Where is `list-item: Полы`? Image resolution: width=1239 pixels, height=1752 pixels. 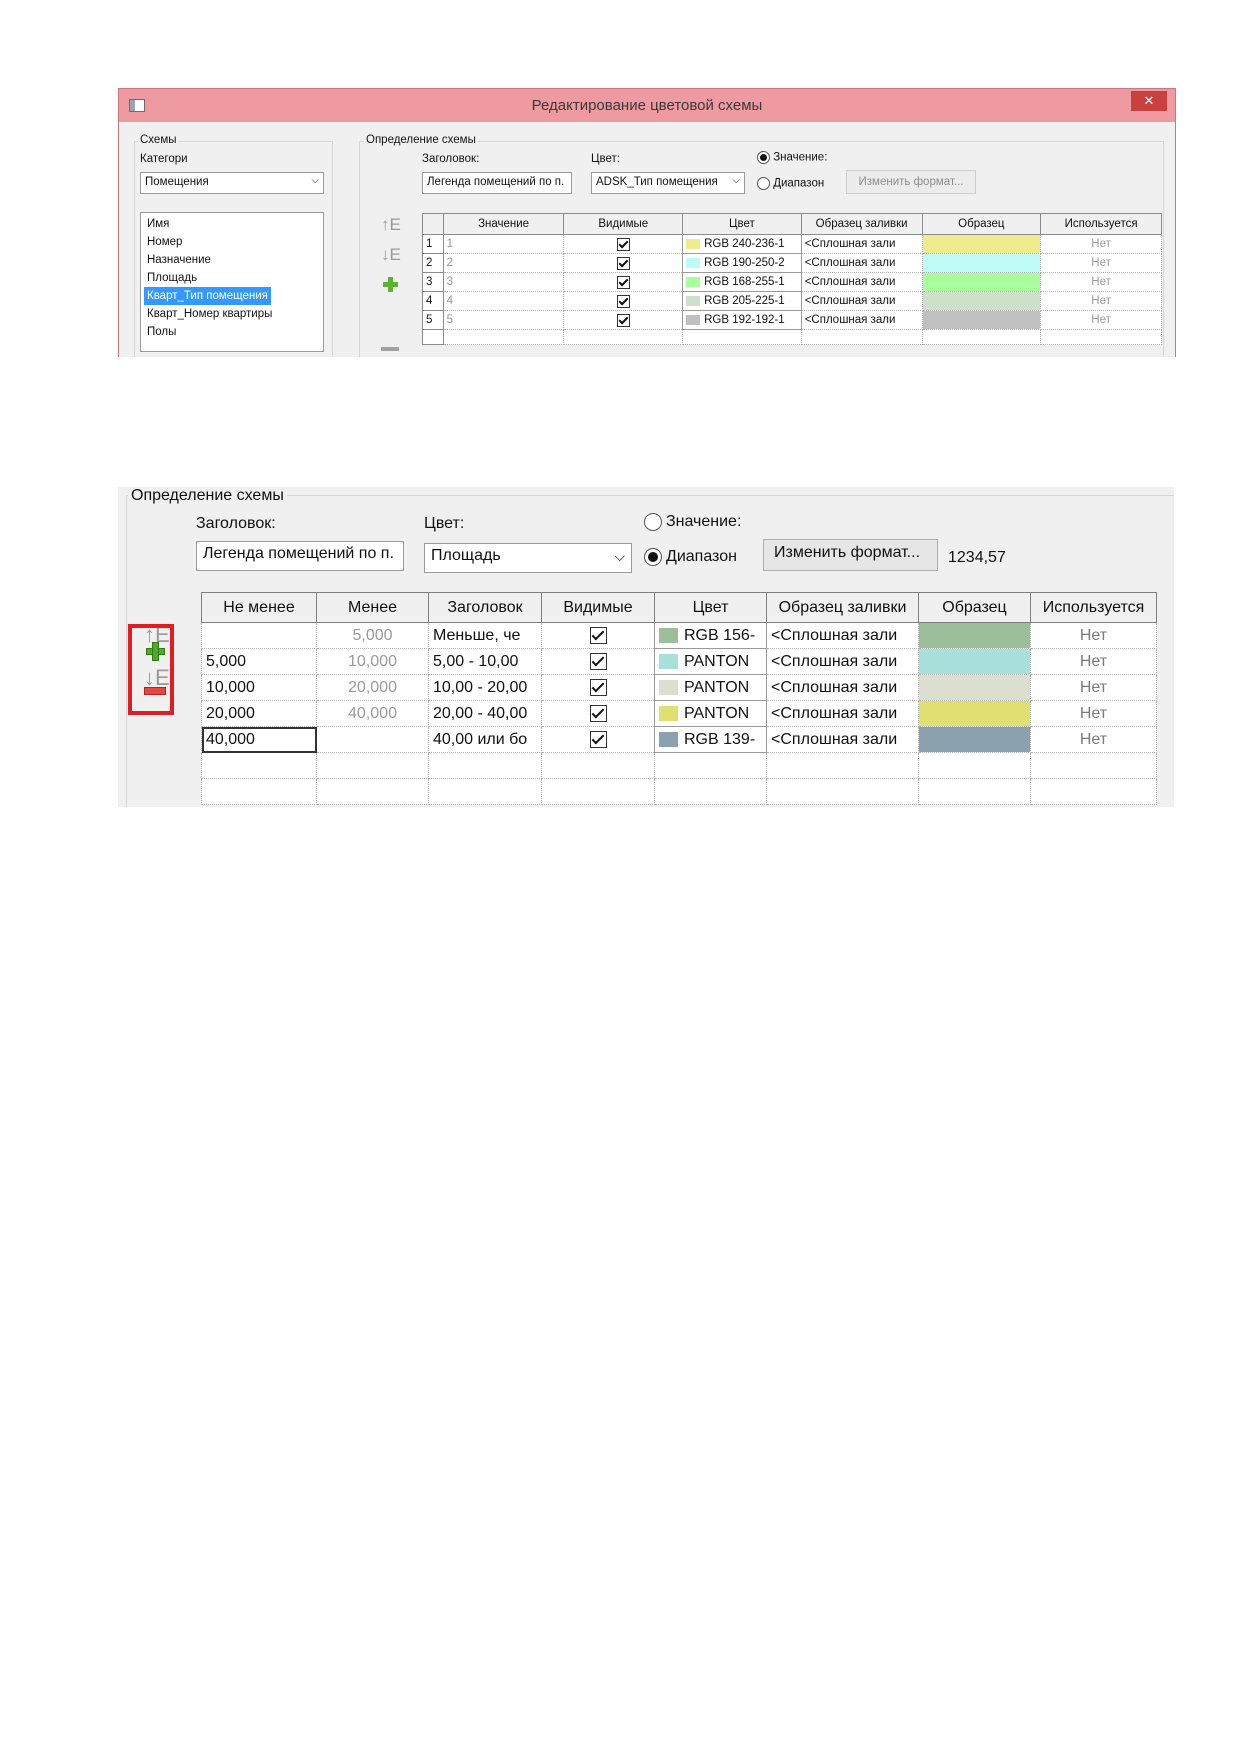 list-item: Полы is located at coordinates (232, 332).